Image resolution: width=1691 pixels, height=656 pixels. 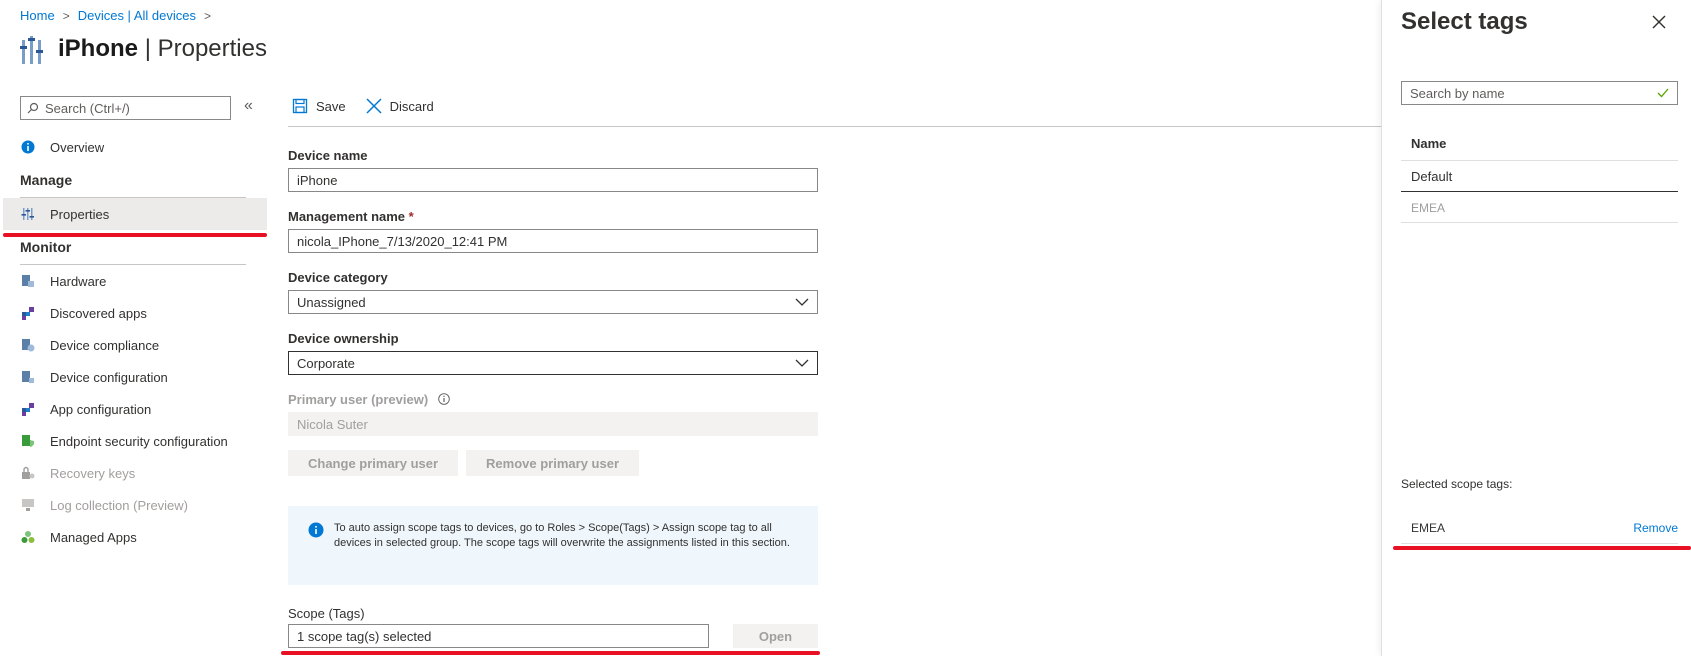 What do you see at coordinates (135, 147) in the screenshot?
I see `sidebar-item-overview: Overview` at bounding box center [135, 147].